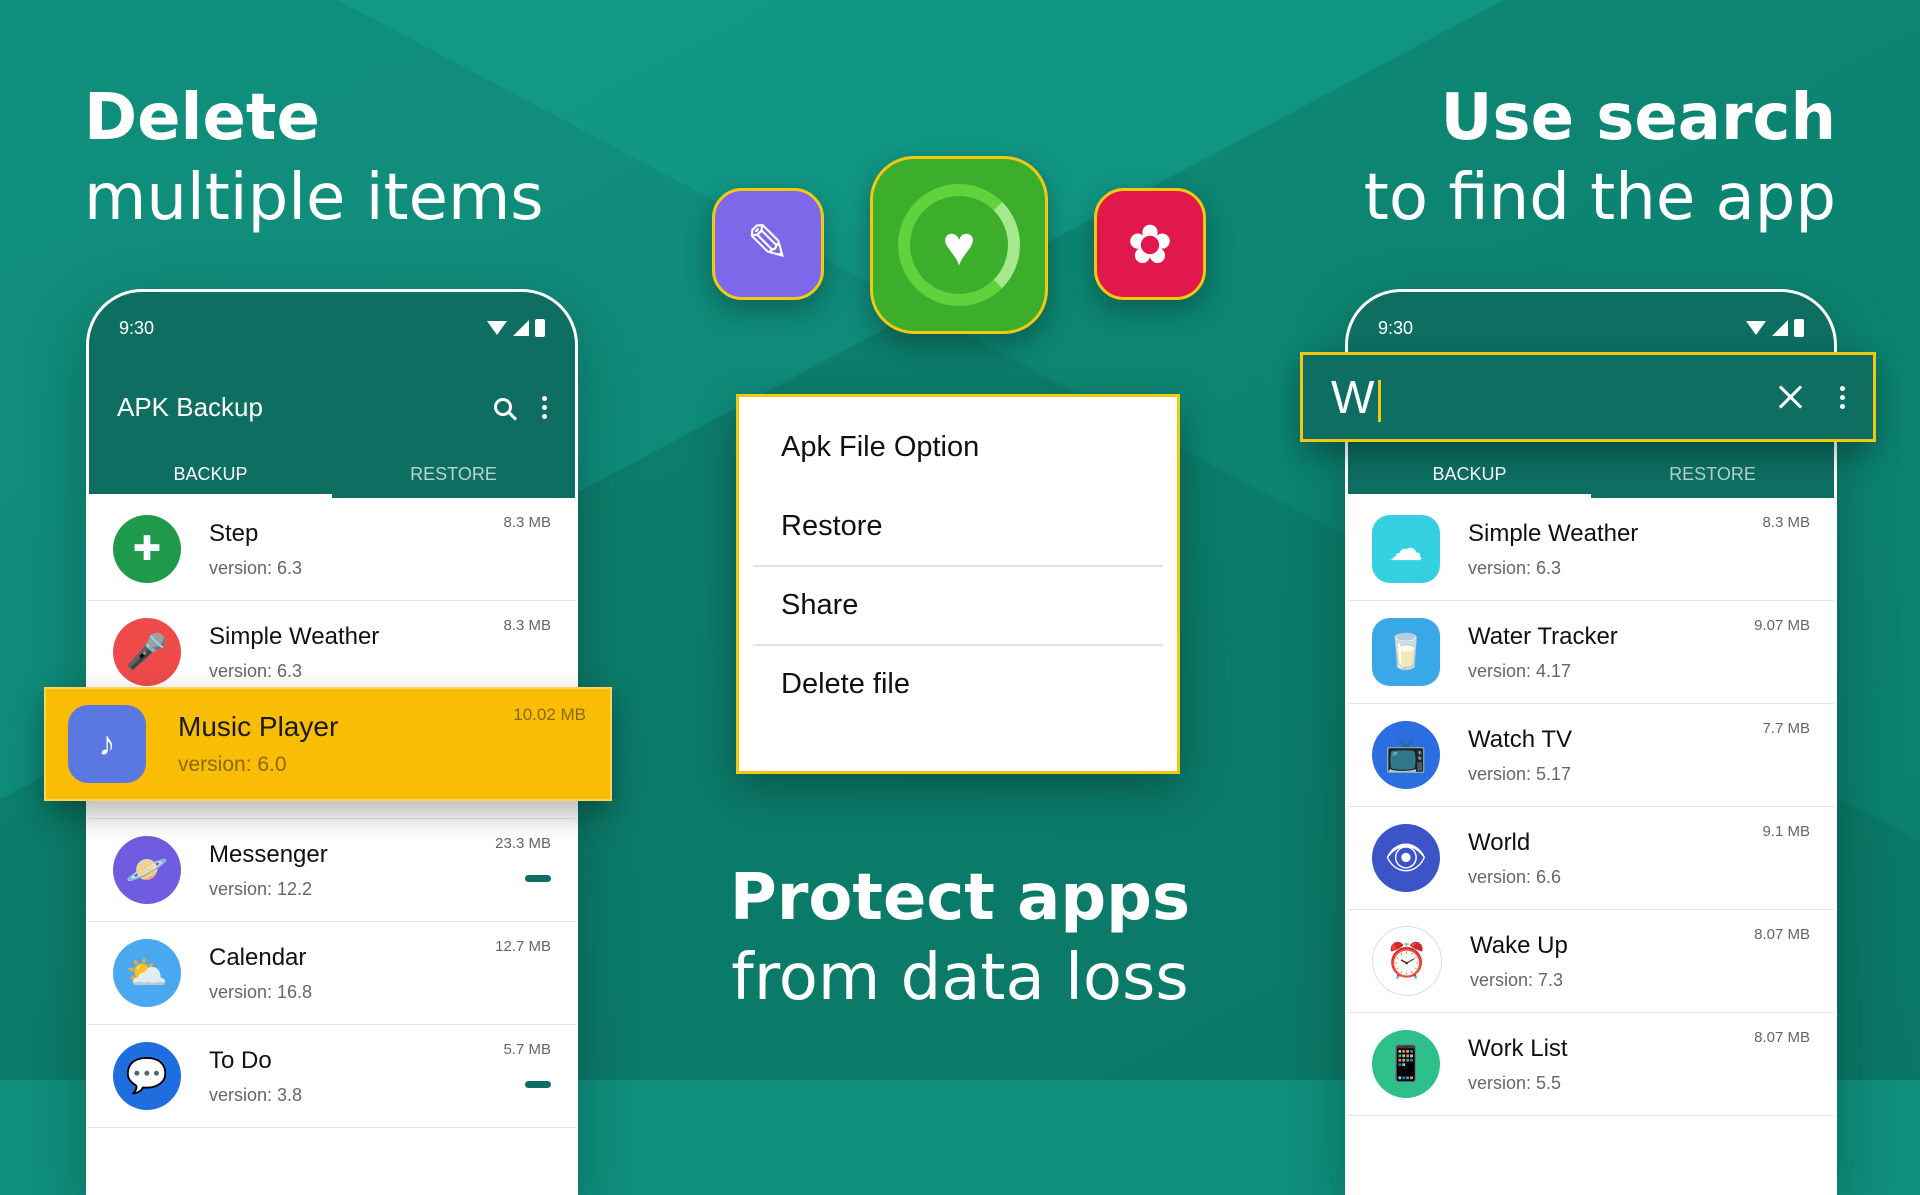  Describe the element at coordinates (1638, 118) in the screenshot. I see `headline-right-bold: Use search` at that location.